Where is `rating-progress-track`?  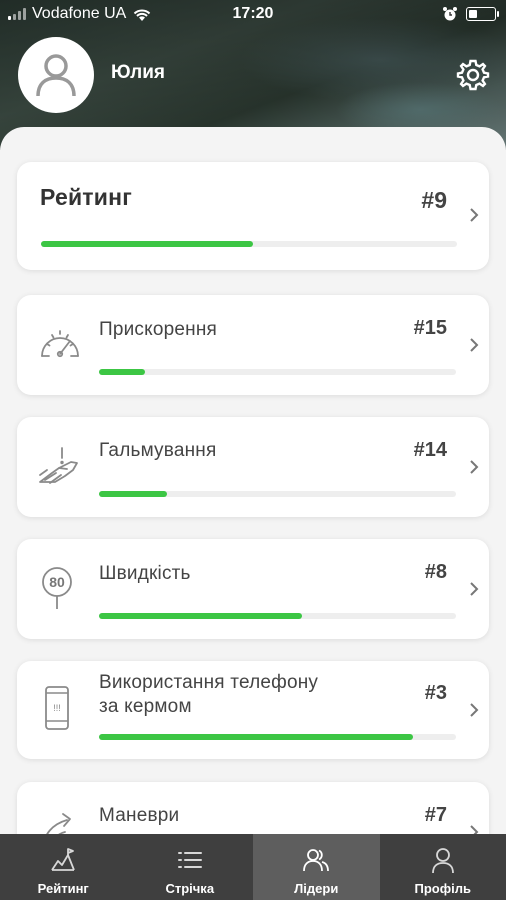
rating-progress-track is located at coordinates (249, 244).